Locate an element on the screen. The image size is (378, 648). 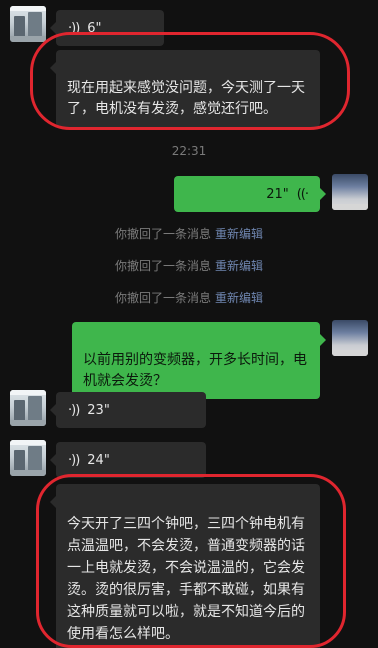
voice-duration: 23" is located at coordinates (98, 410).